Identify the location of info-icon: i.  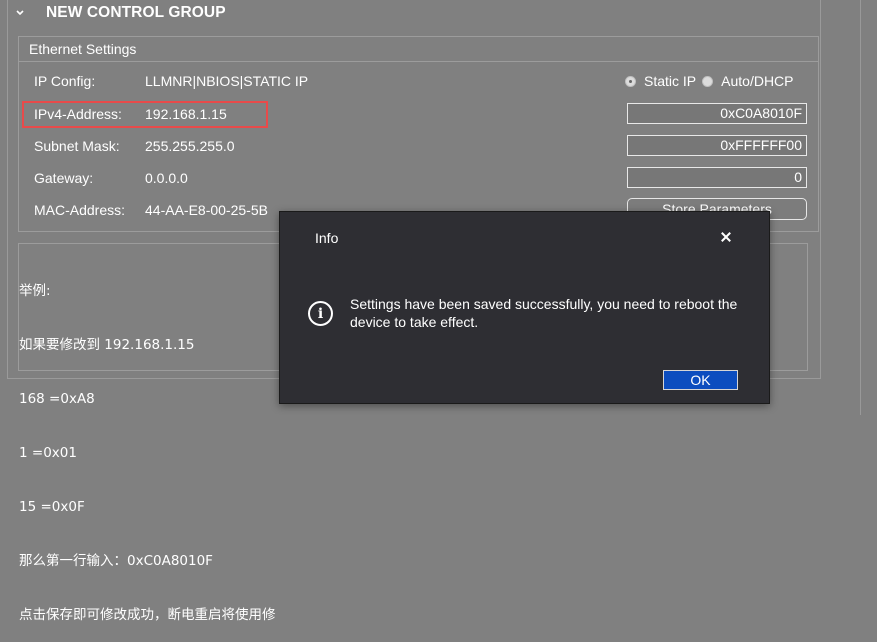
(320, 313).